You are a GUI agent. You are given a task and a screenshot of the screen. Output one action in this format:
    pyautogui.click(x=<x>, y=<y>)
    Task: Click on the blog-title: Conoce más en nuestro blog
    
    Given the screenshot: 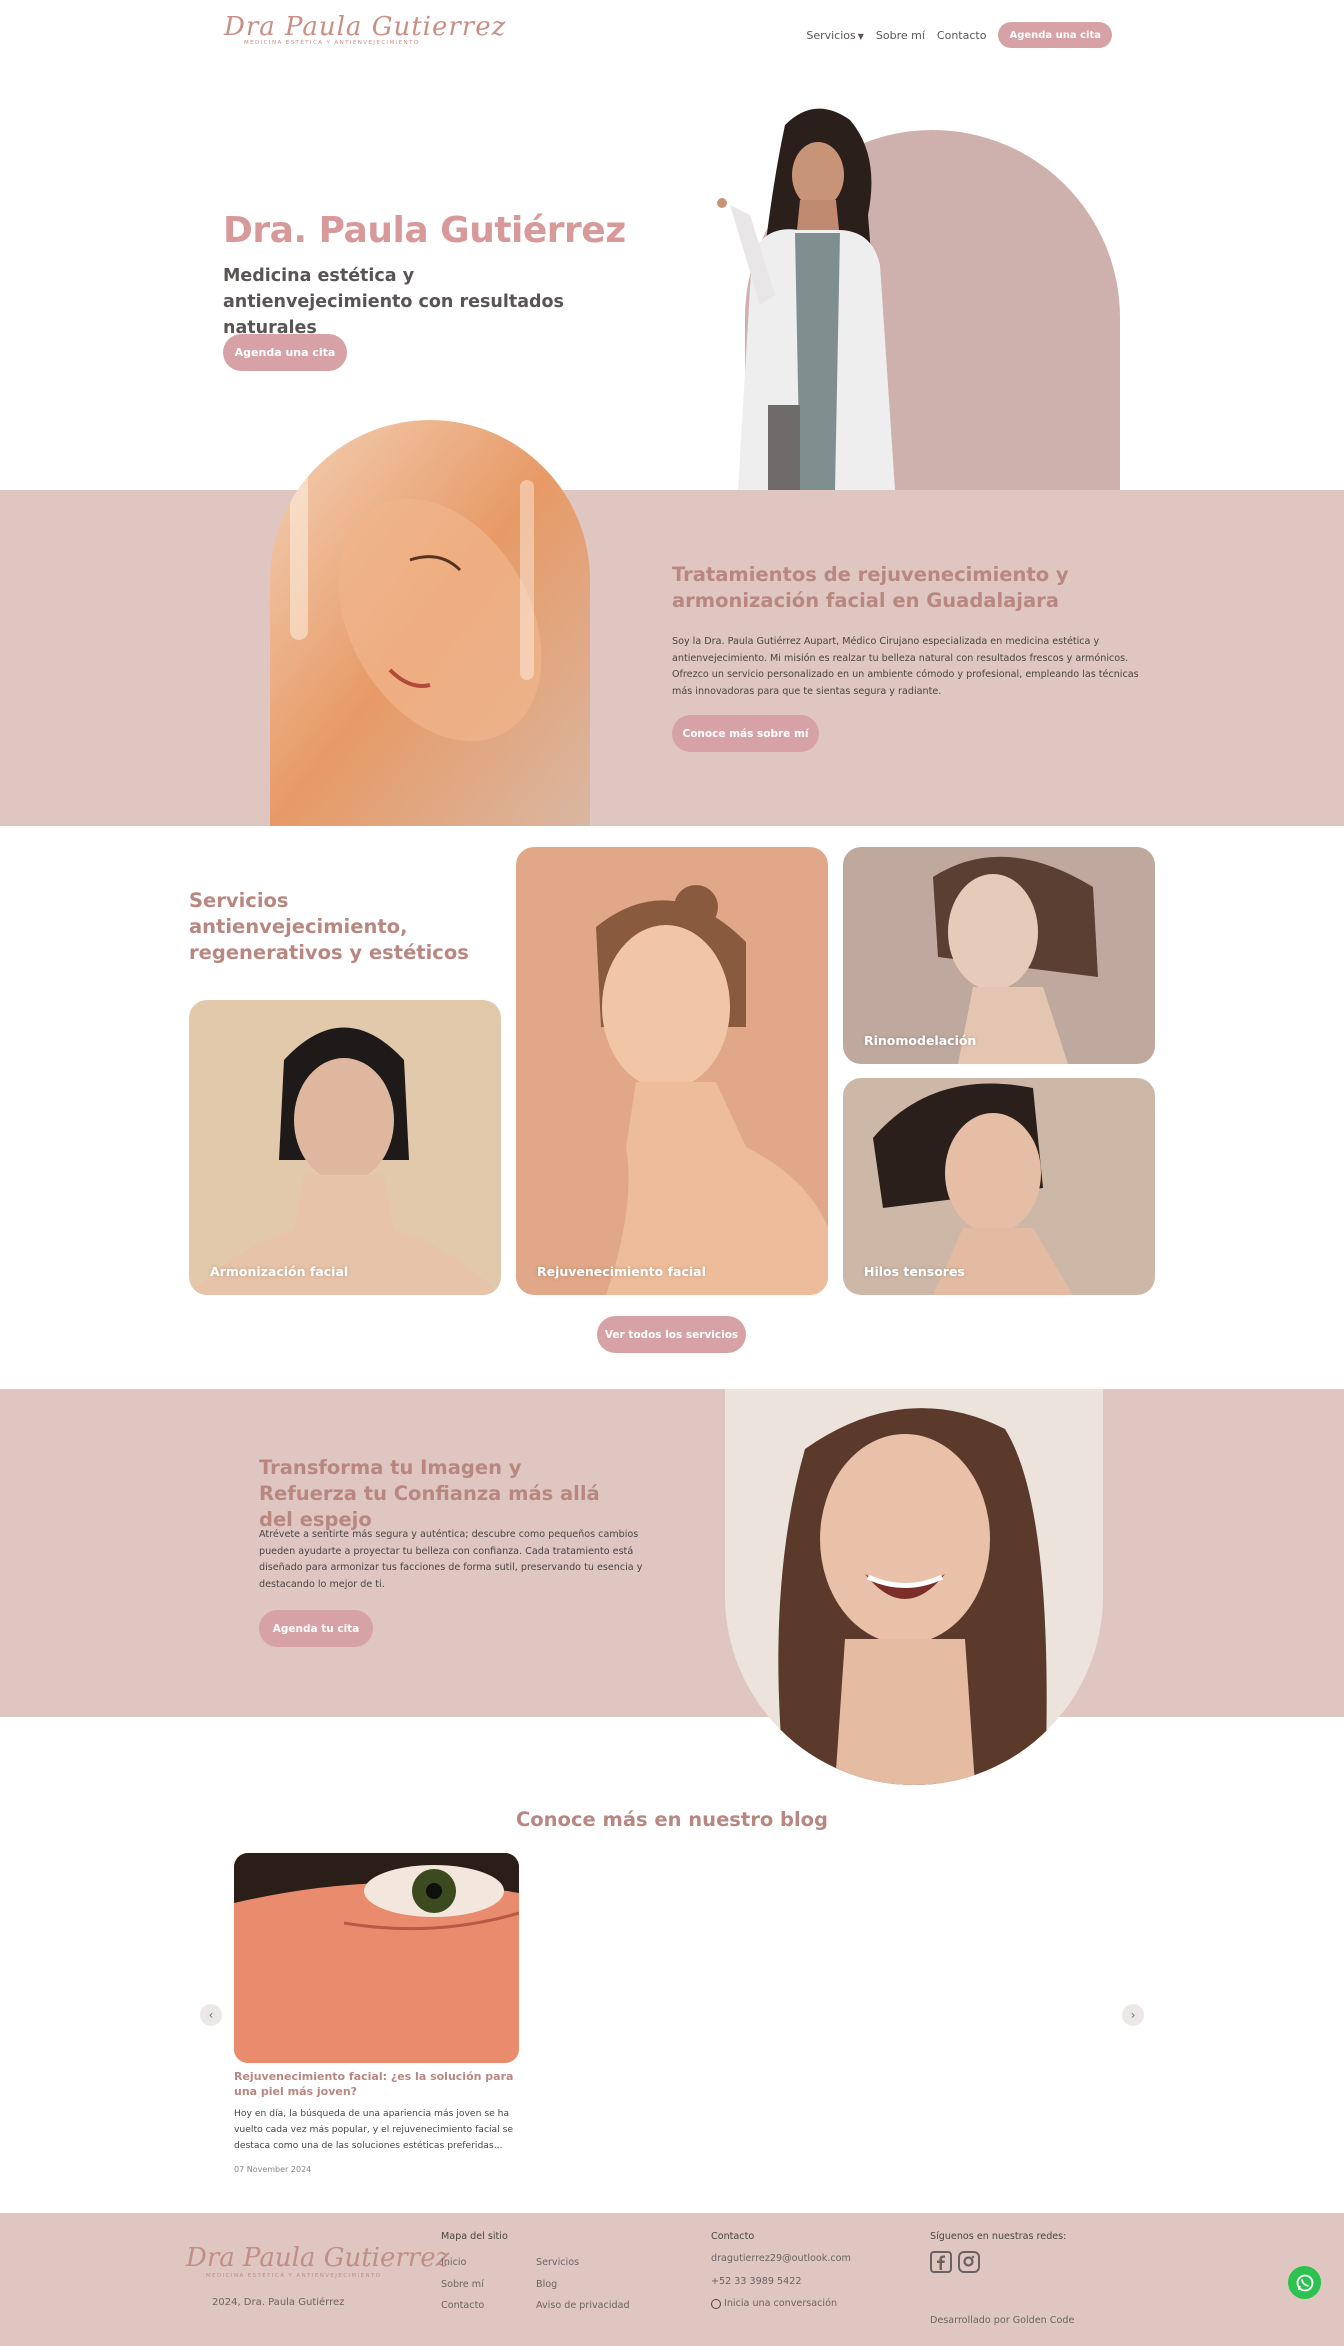 What is the action you would take?
    pyautogui.click(x=672, y=1819)
    